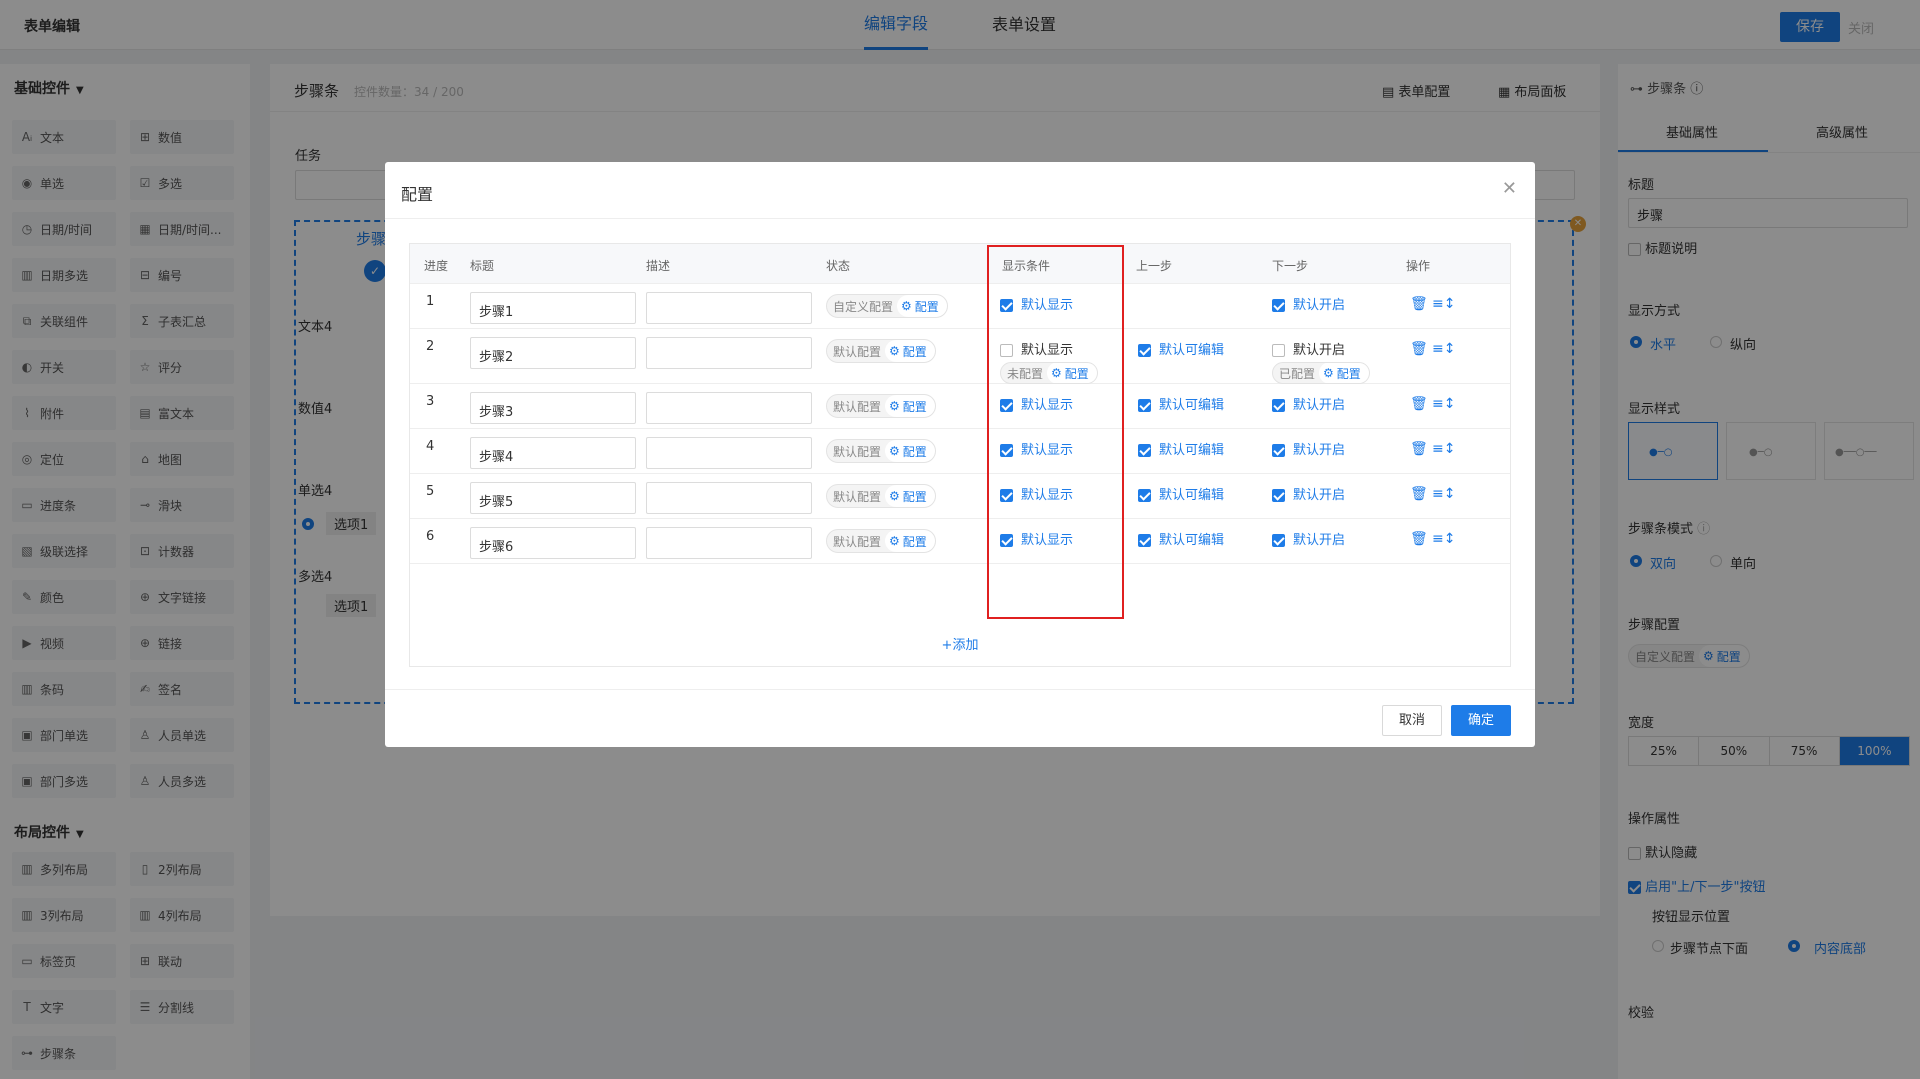 Image resolution: width=1920 pixels, height=1079 pixels. Describe the element at coordinates (417, 194) in the screenshot. I see `modal-title: 配置` at that location.